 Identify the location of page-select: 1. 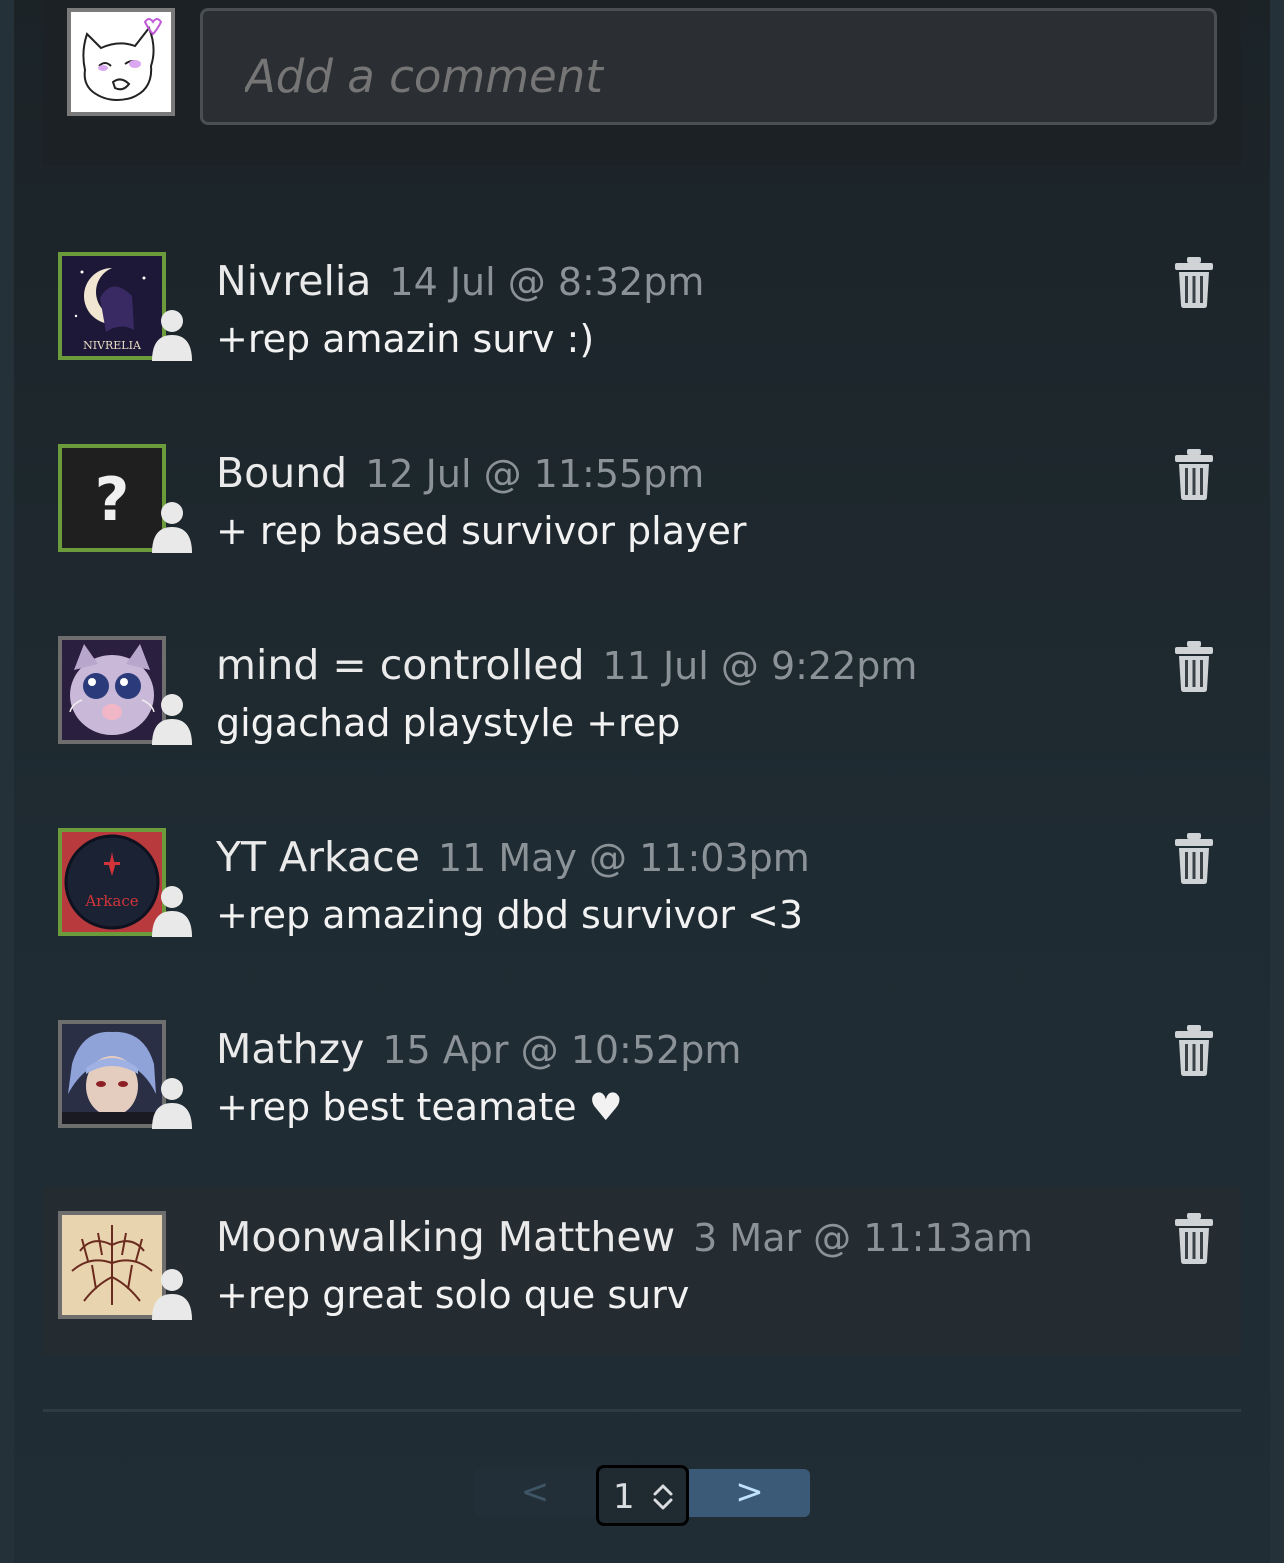
(642, 1495).